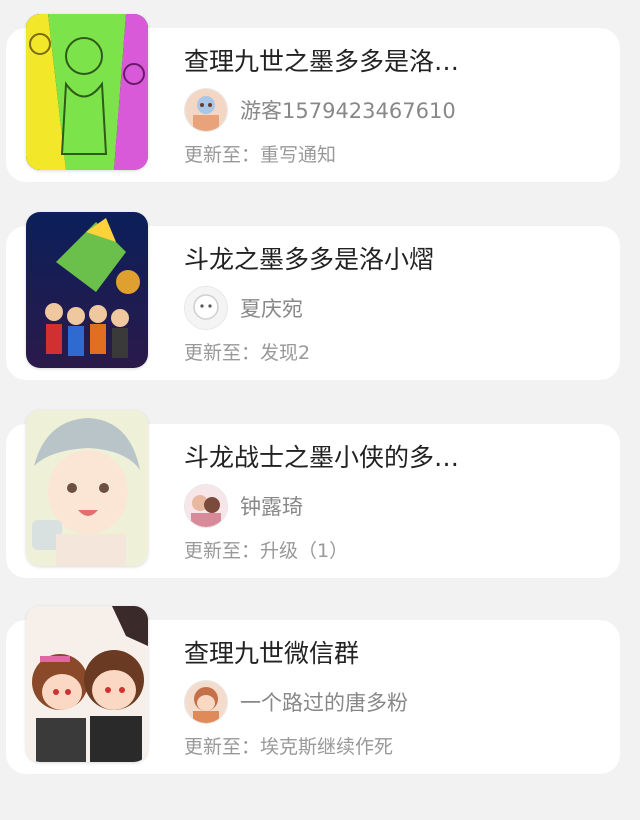  Describe the element at coordinates (304, 551) in the screenshot. I see `update-chapter: 升级（1）` at that location.